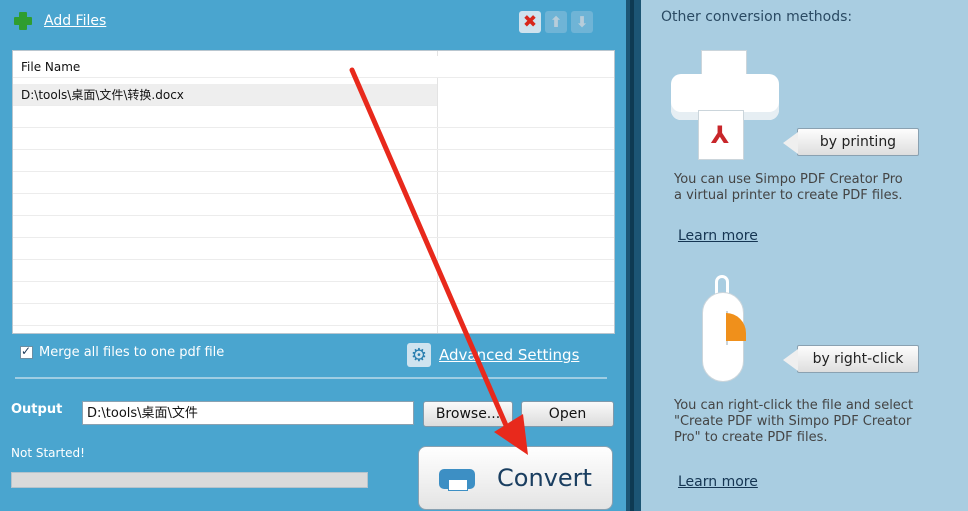 The height and width of the screenshot is (511, 968). Describe the element at coordinates (23, 21) in the screenshot. I see `plus-icon` at that location.